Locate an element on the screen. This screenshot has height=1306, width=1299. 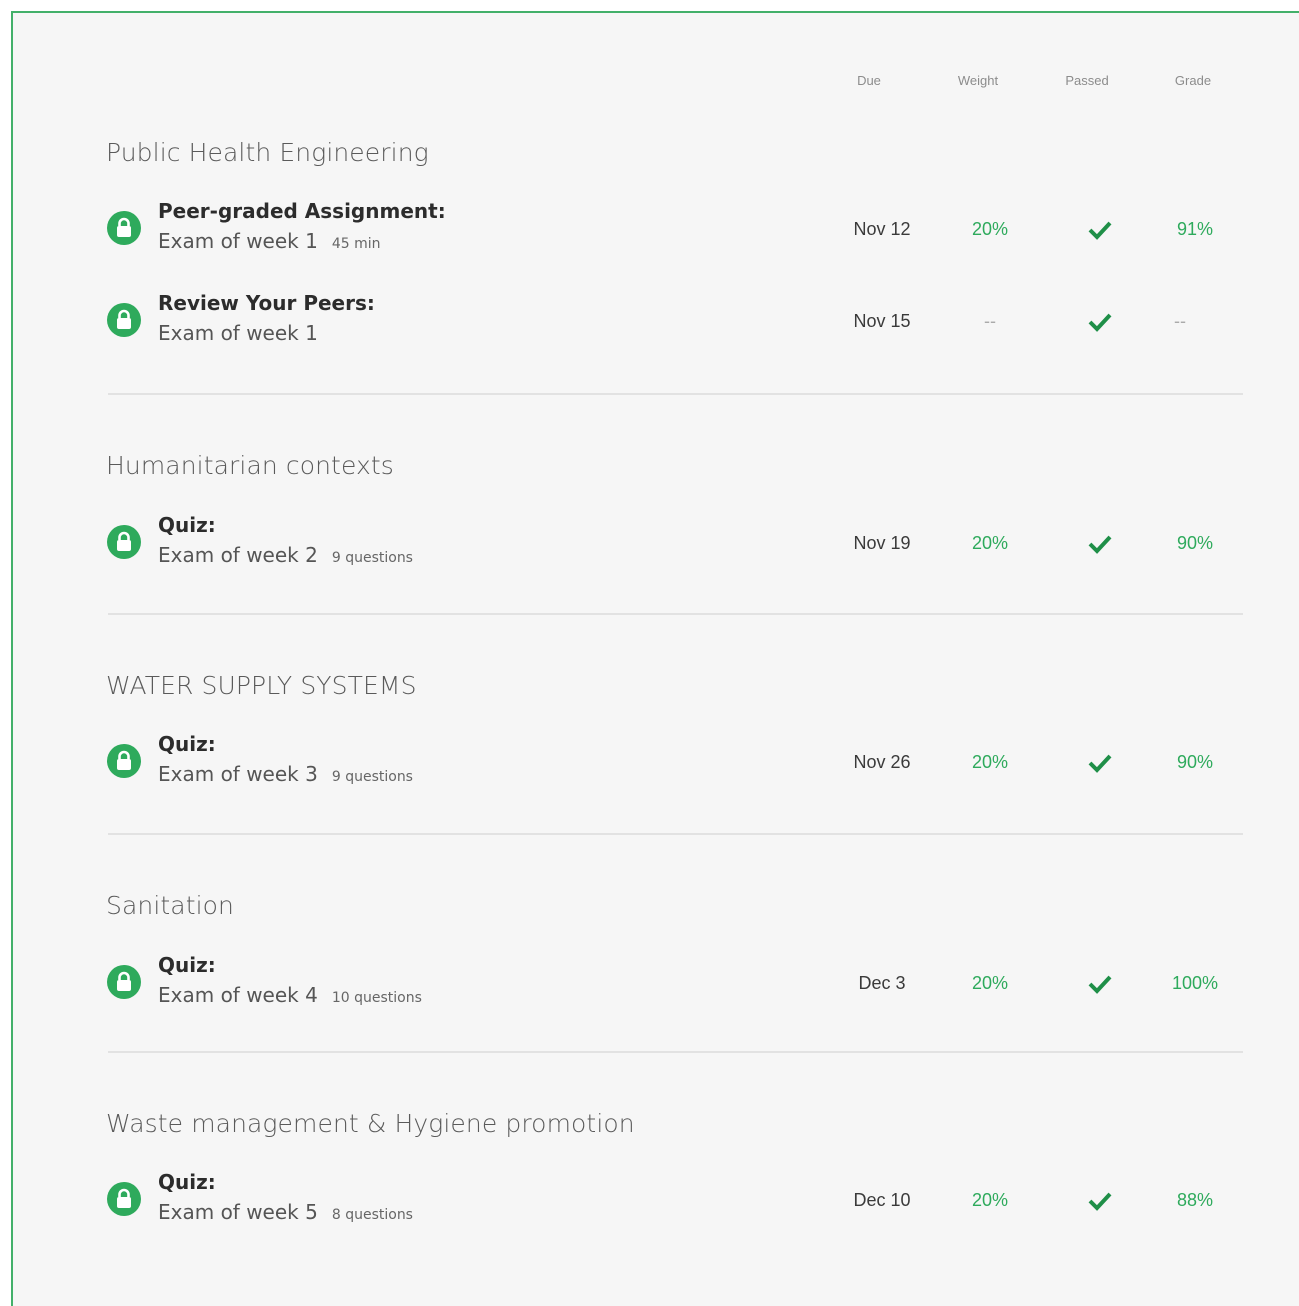
item-meta: 10 questions is located at coordinates (376, 998).